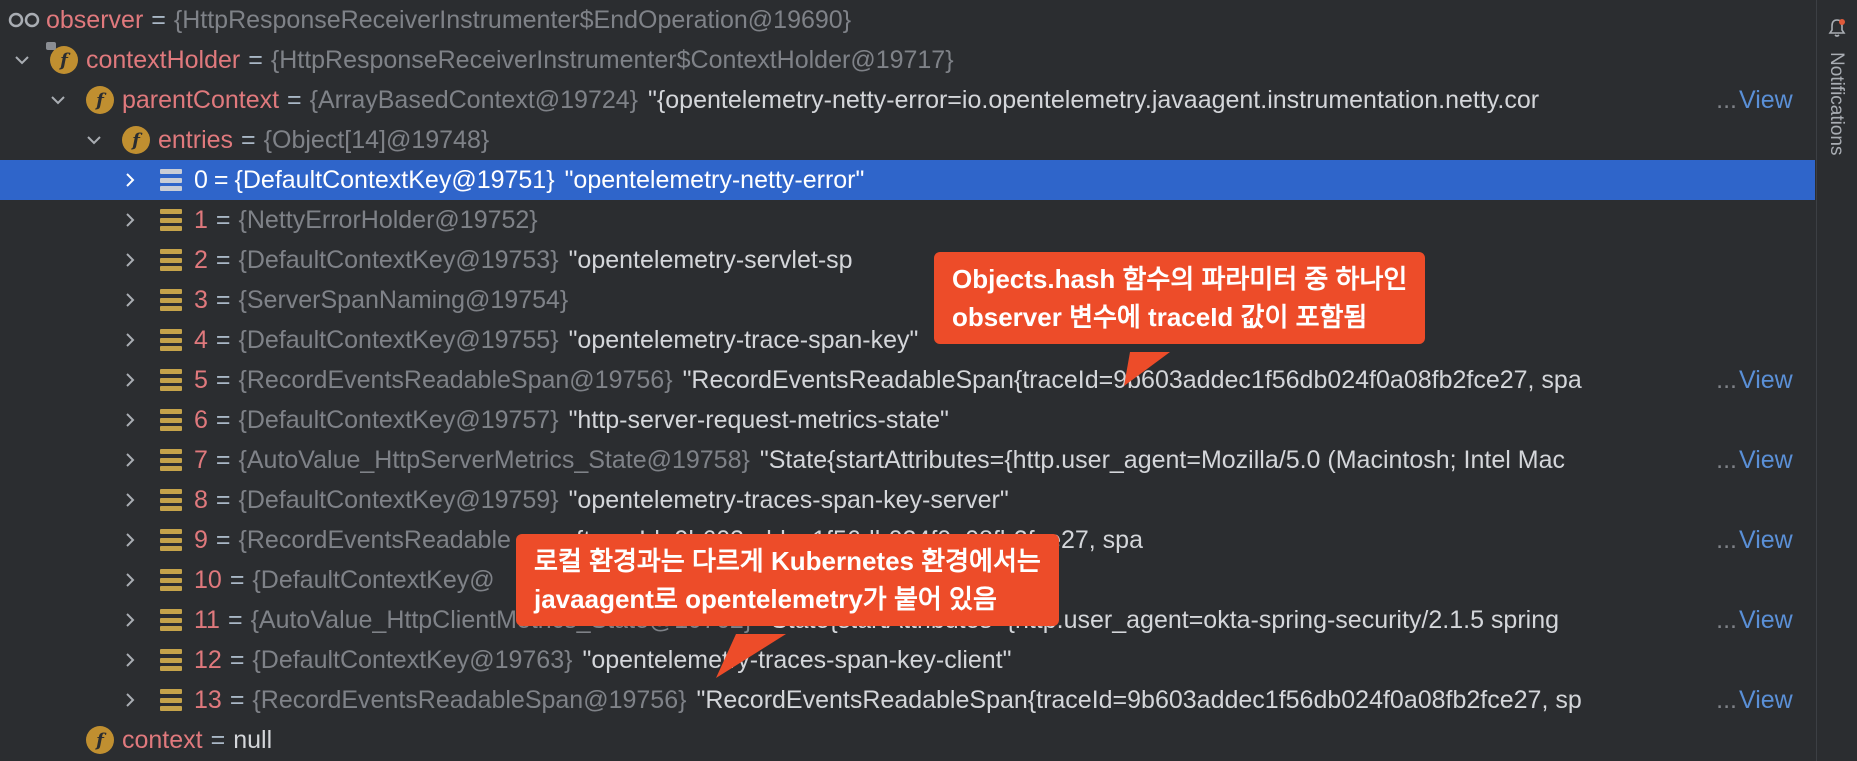  What do you see at coordinates (376, 139) in the screenshot?
I see `object-reference: {Object[14]@19748}` at bounding box center [376, 139].